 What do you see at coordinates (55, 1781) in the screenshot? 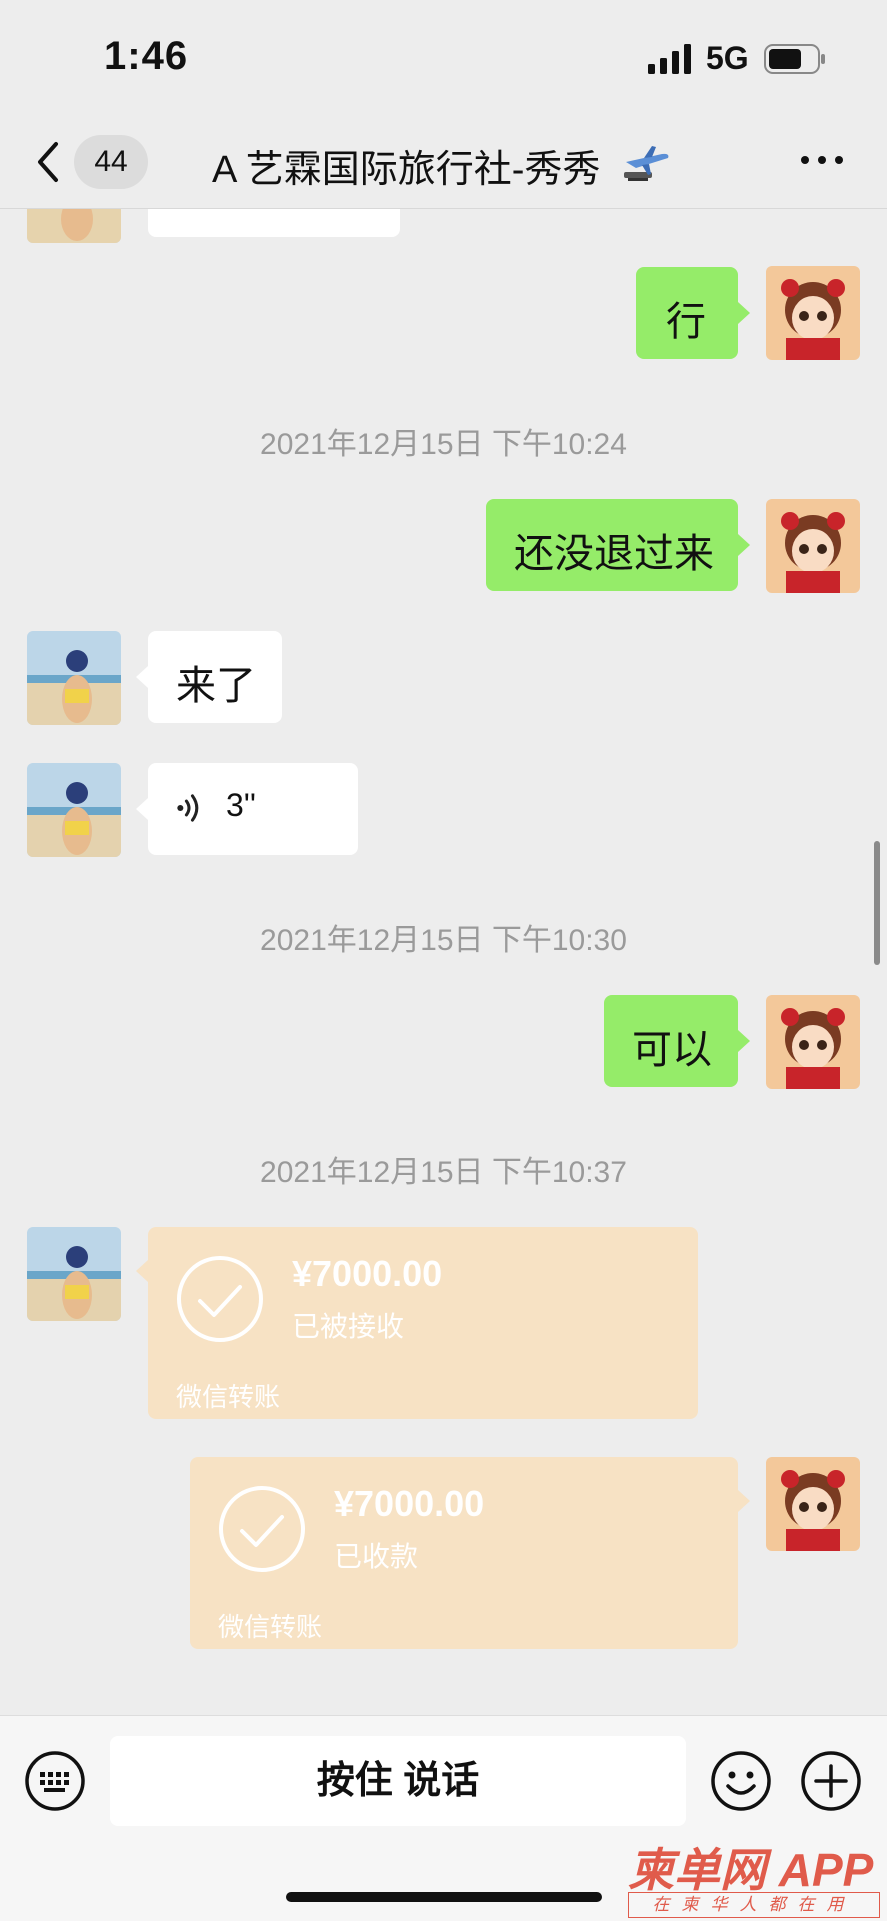
I see `keyboard-icon` at bounding box center [55, 1781].